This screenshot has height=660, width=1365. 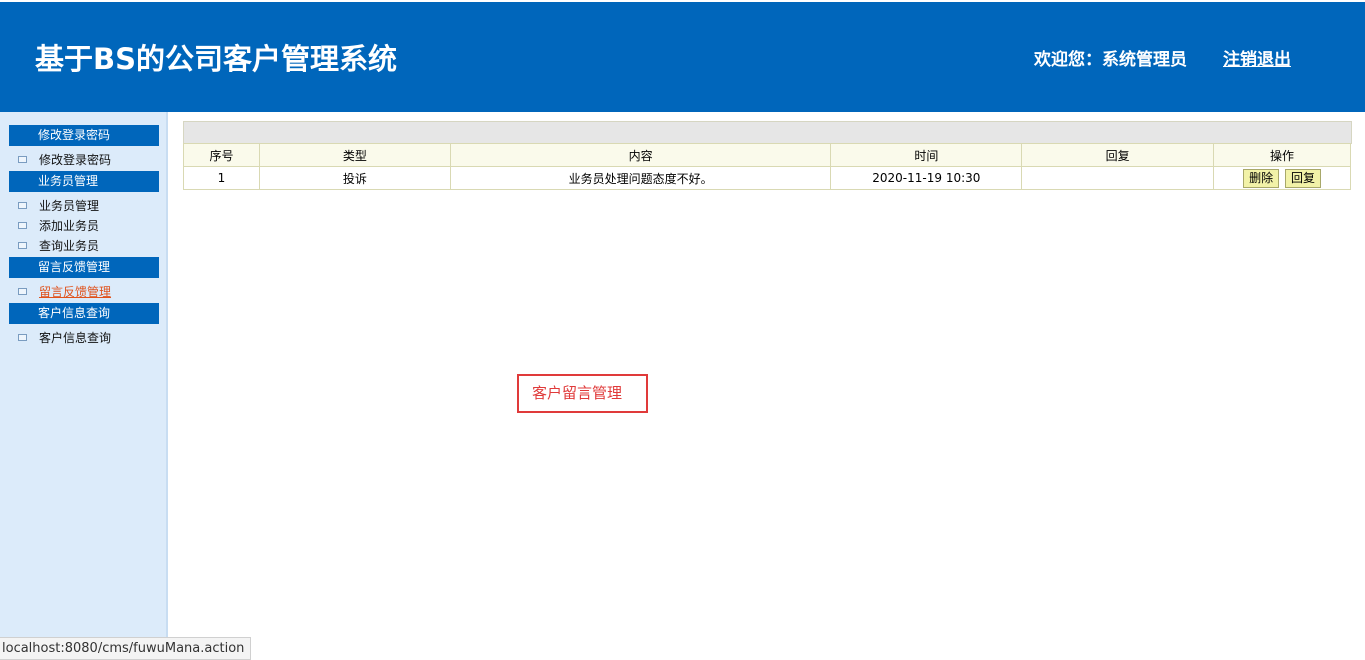 I want to click on column-header-time: 时间, so click(x=926, y=155).